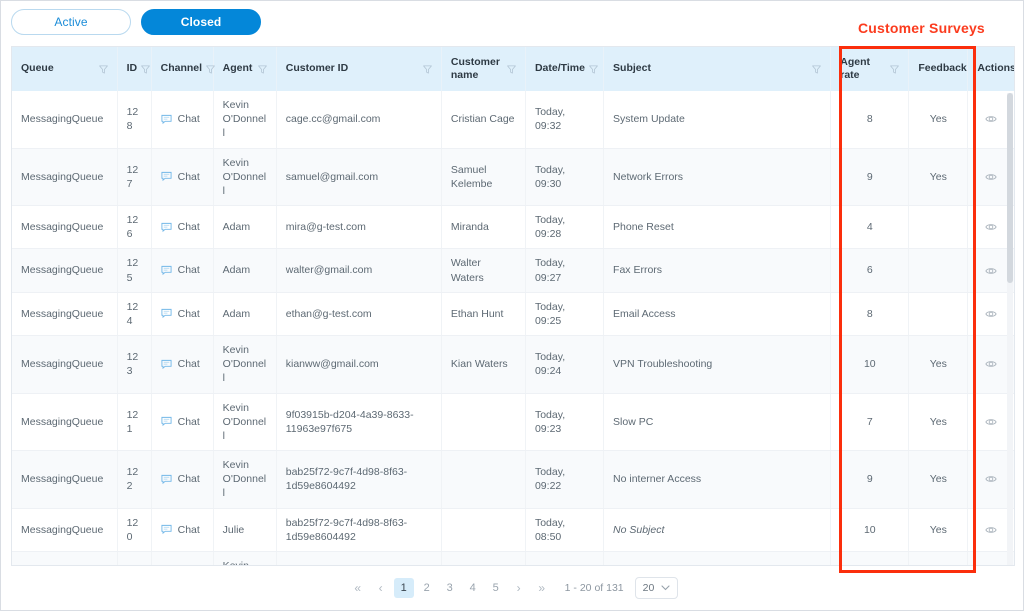 Image resolution: width=1024 pixels, height=611 pixels. What do you see at coordinates (166, 479) in the screenshot?
I see `chat-icon` at bounding box center [166, 479].